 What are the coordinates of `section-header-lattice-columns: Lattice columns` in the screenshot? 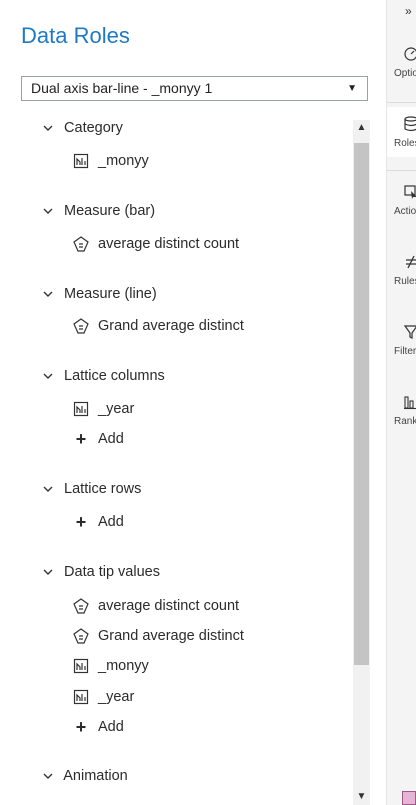 It's located at (103, 378).